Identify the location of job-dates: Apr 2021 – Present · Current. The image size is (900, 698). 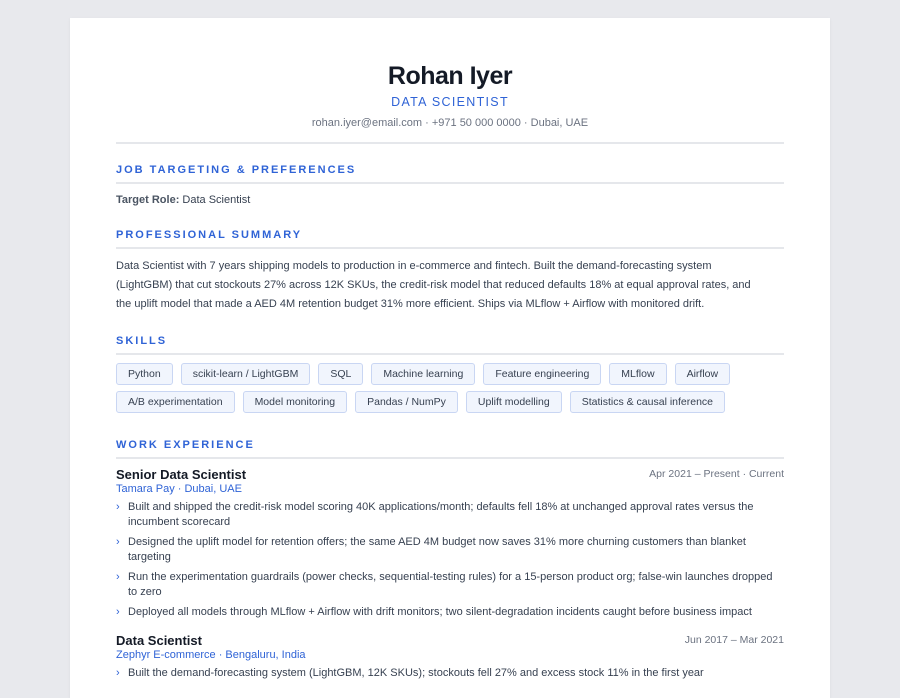
(716, 474).